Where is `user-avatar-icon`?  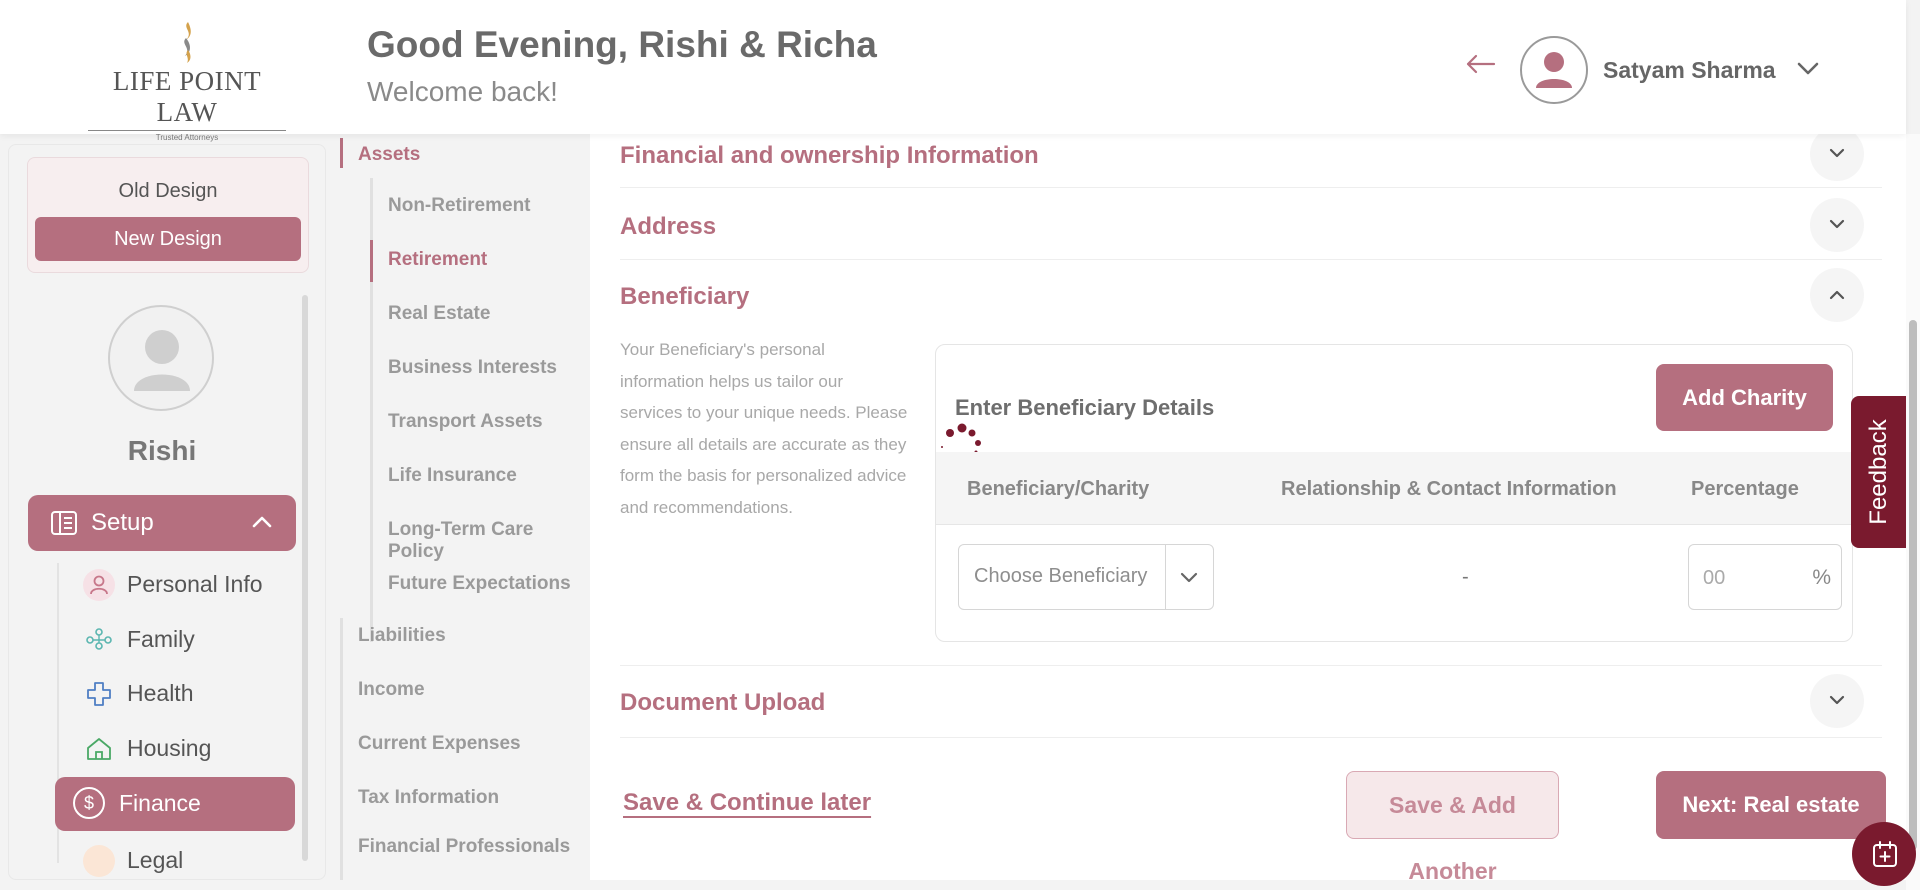
user-avatar-icon is located at coordinates (1554, 70).